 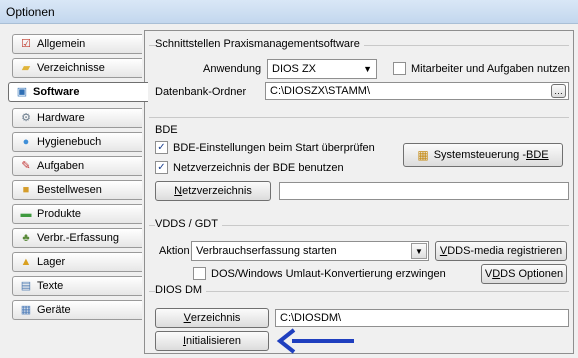 I want to click on initialisieren-label: nitialisieren, so click(x=214, y=341).